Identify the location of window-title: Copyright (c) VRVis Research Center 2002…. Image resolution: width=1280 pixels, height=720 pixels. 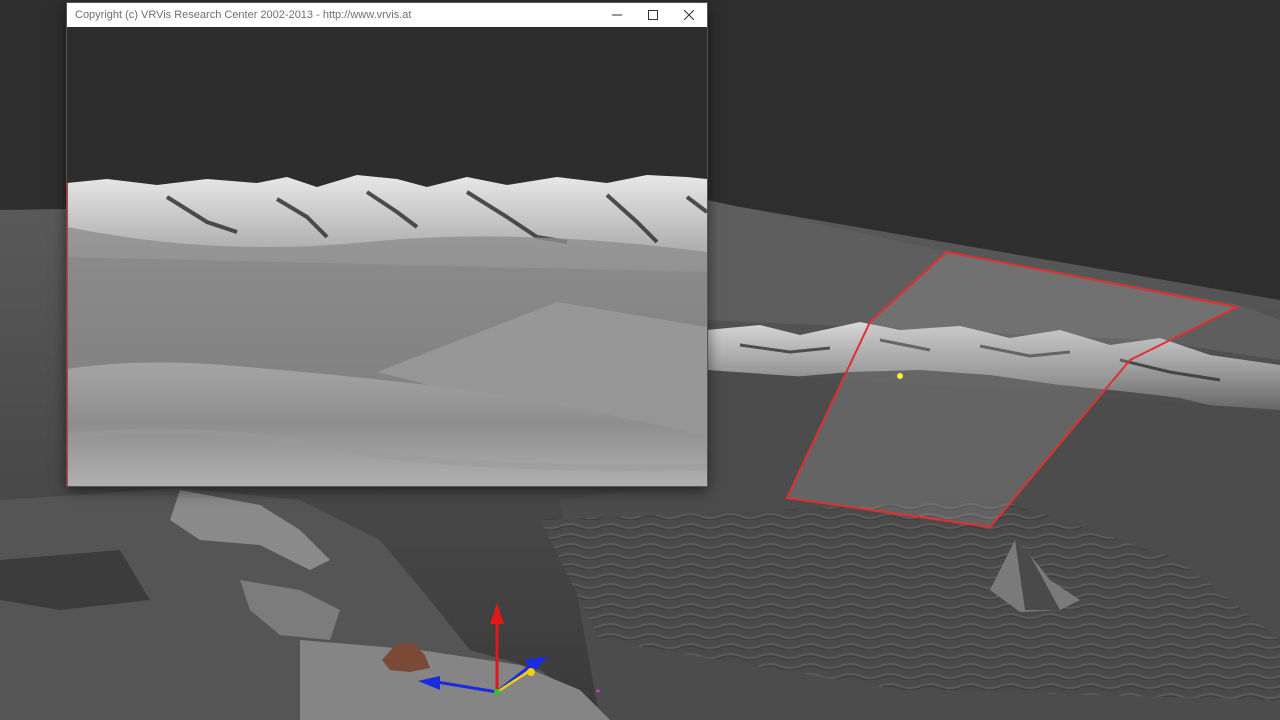
(243, 15).